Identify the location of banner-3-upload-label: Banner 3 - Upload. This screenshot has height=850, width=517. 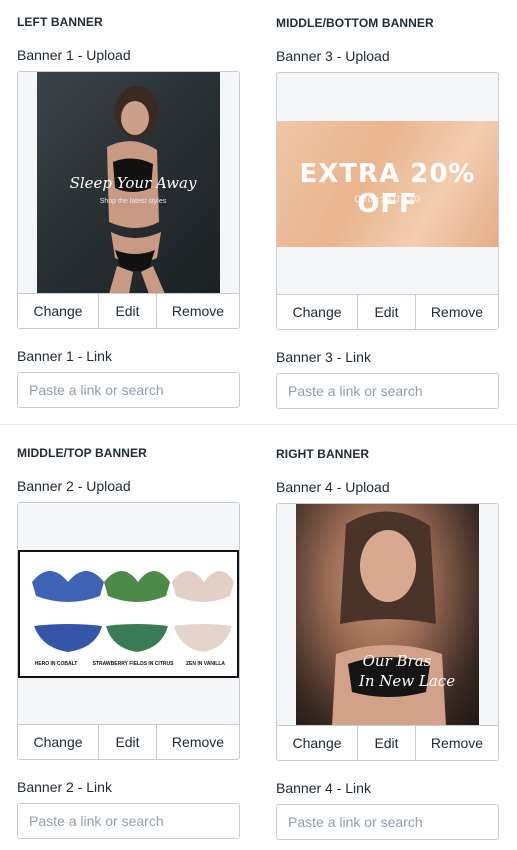
(333, 56).